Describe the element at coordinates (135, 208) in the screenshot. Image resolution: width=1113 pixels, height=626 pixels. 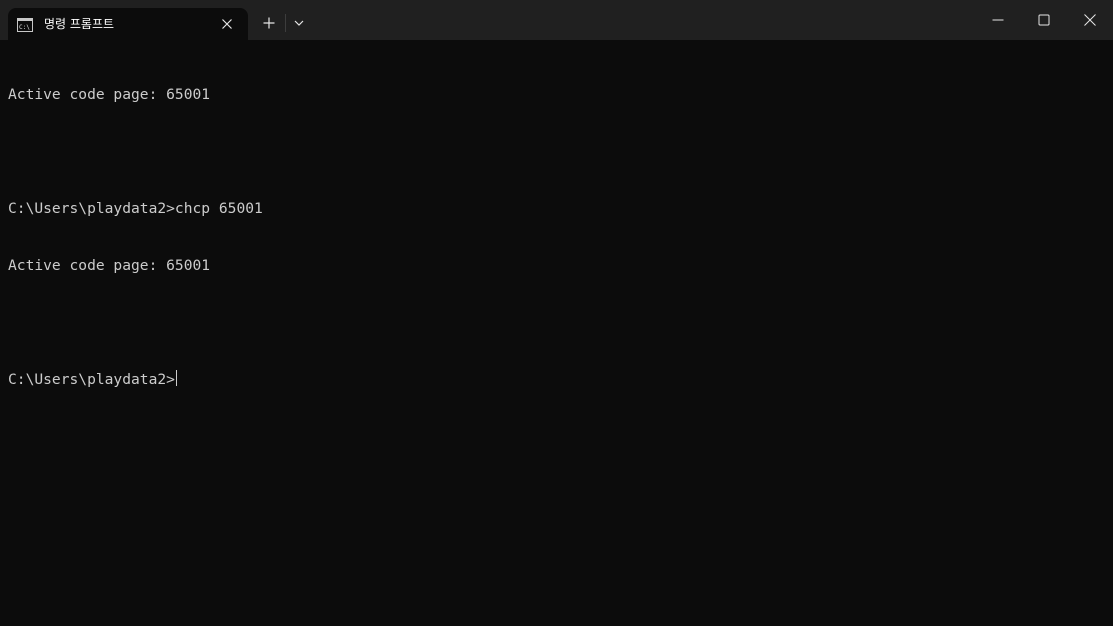
I see `terminal-line: C:\Users\playdata2>chcp 65001` at that location.